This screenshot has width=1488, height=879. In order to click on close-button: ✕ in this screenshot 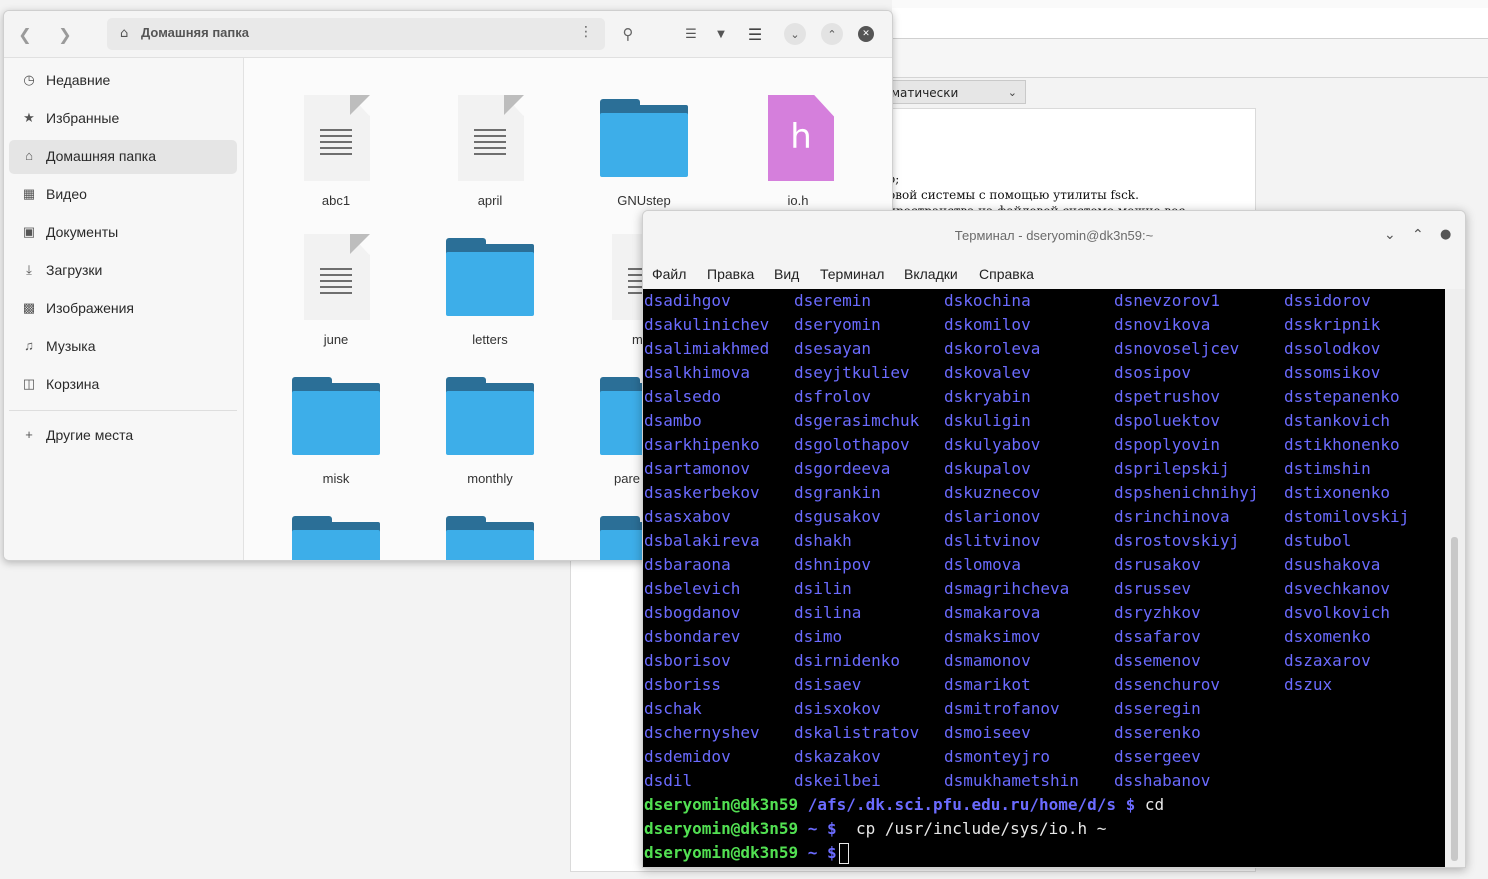, I will do `click(866, 34)`.